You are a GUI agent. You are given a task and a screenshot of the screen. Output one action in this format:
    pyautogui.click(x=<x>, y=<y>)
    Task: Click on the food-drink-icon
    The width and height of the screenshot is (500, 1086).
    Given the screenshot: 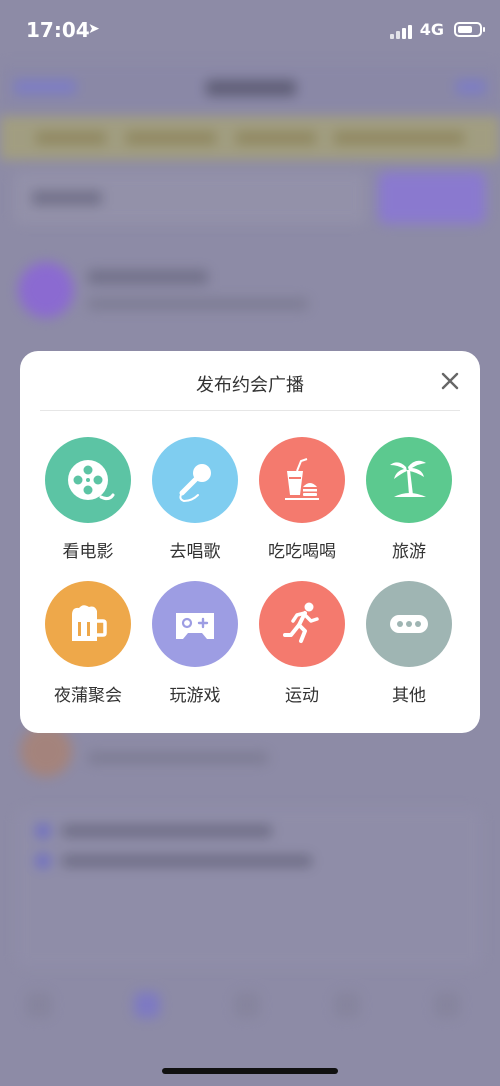 What is the action you would take?
    pyautogui.click(x=302, y=480)
    